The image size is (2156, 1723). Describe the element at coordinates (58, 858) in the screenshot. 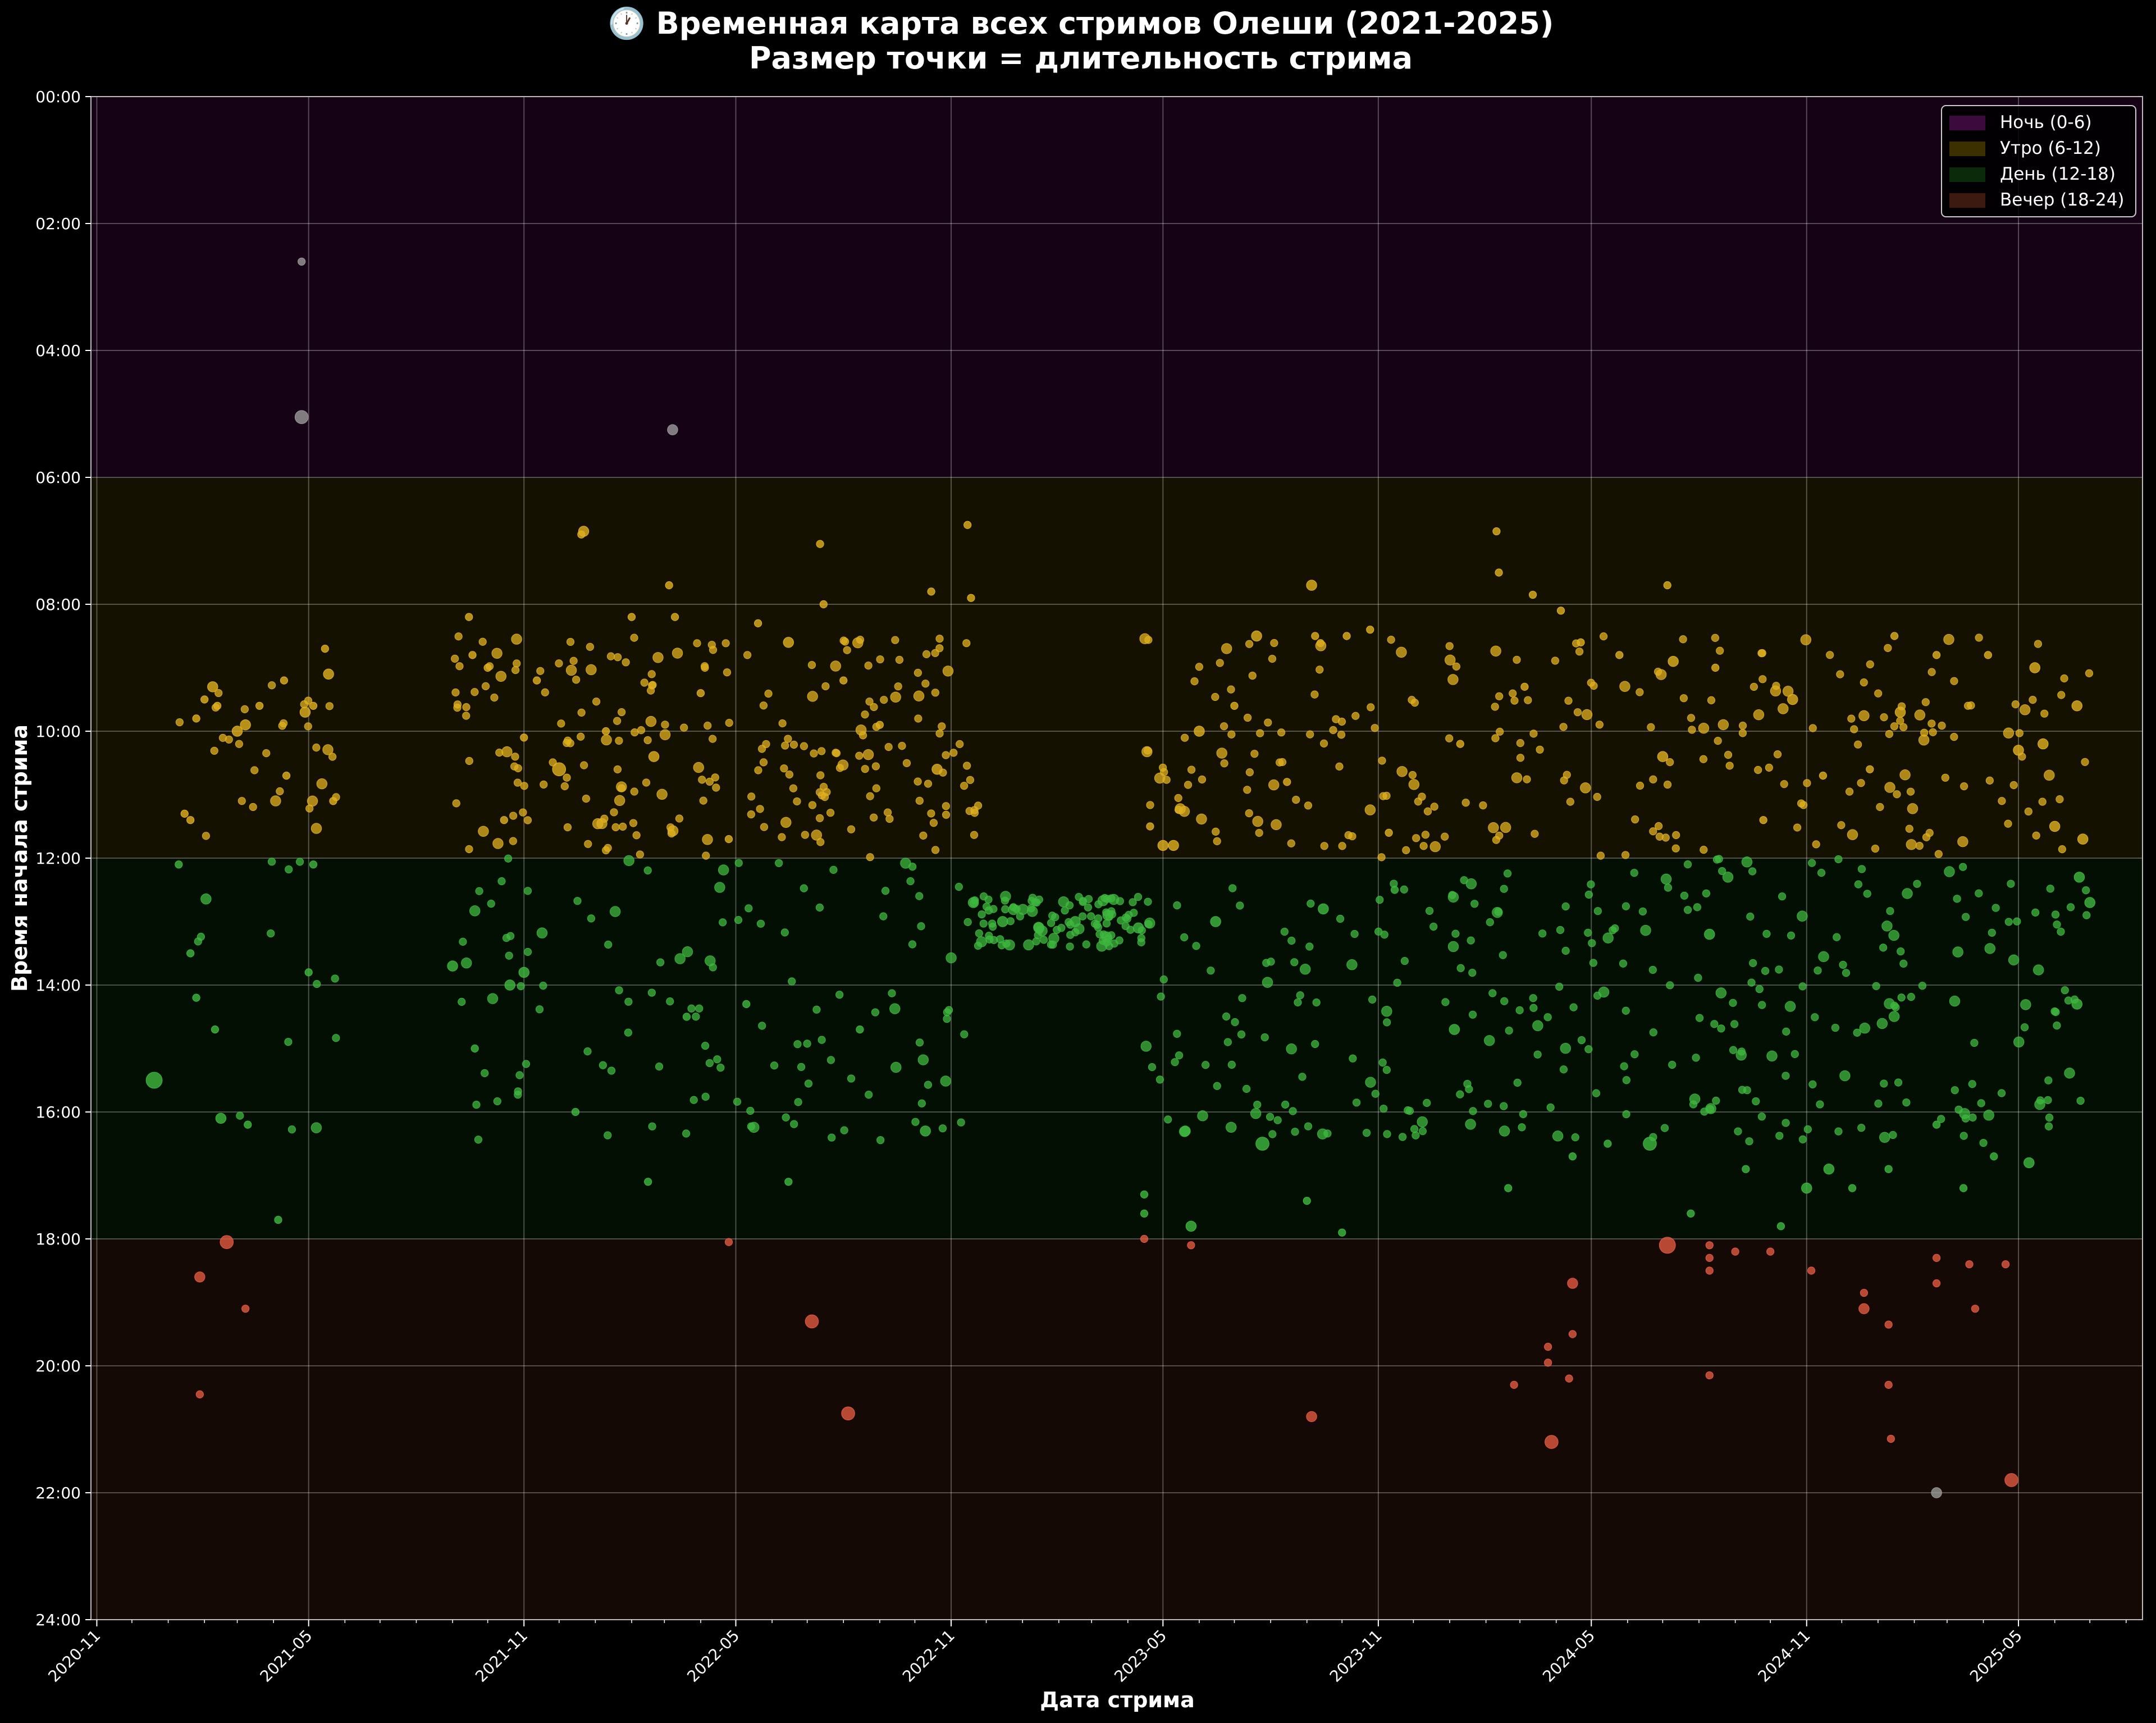

I see `y-tick-label: 12:00` at that location.